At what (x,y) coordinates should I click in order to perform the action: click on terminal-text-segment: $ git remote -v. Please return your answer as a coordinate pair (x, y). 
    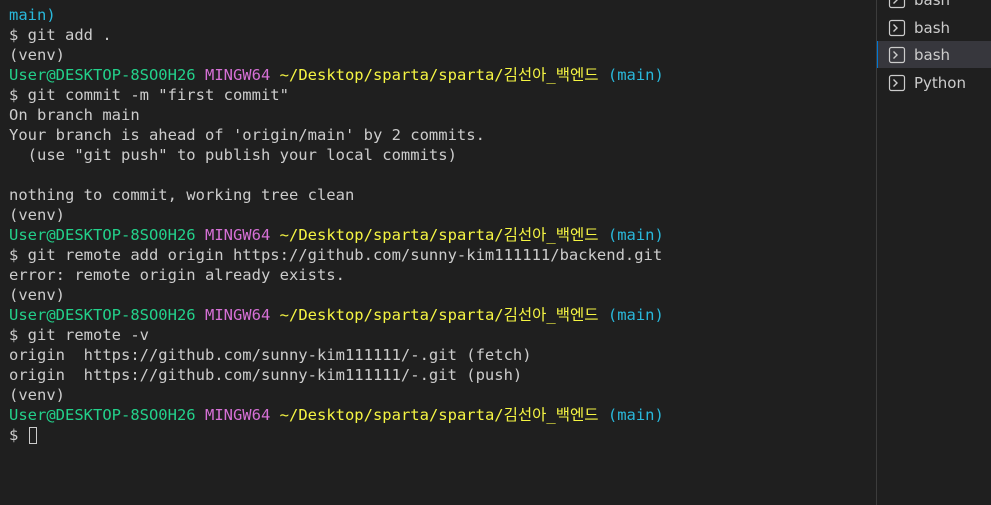
    Looking at the image, I should click on (79, 335).